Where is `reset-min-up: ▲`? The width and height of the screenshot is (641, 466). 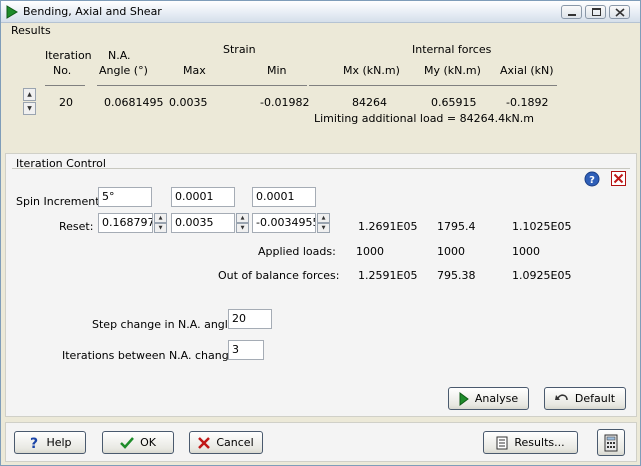 reset-min-up: ▲ is located at coordinates (323, 218).